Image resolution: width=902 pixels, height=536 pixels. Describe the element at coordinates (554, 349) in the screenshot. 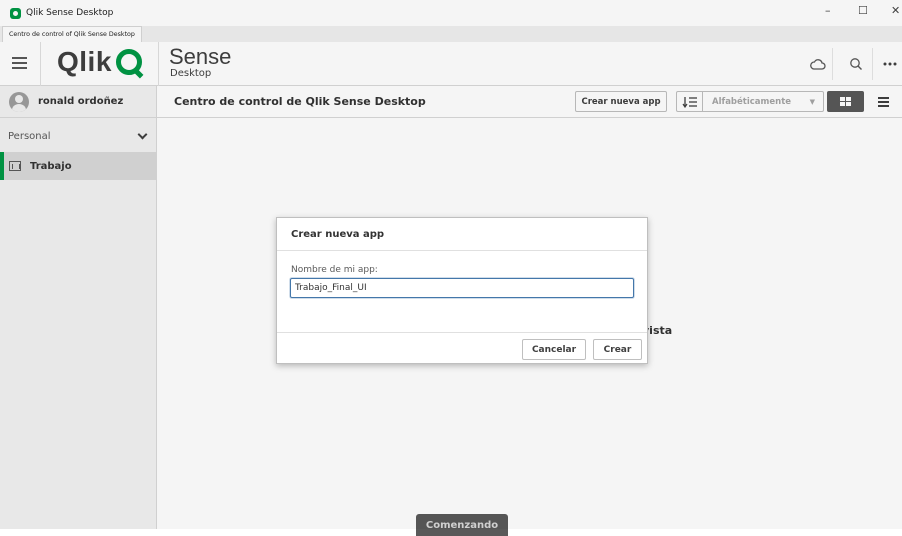

I see `cancel-button: Cancelar` at that location.